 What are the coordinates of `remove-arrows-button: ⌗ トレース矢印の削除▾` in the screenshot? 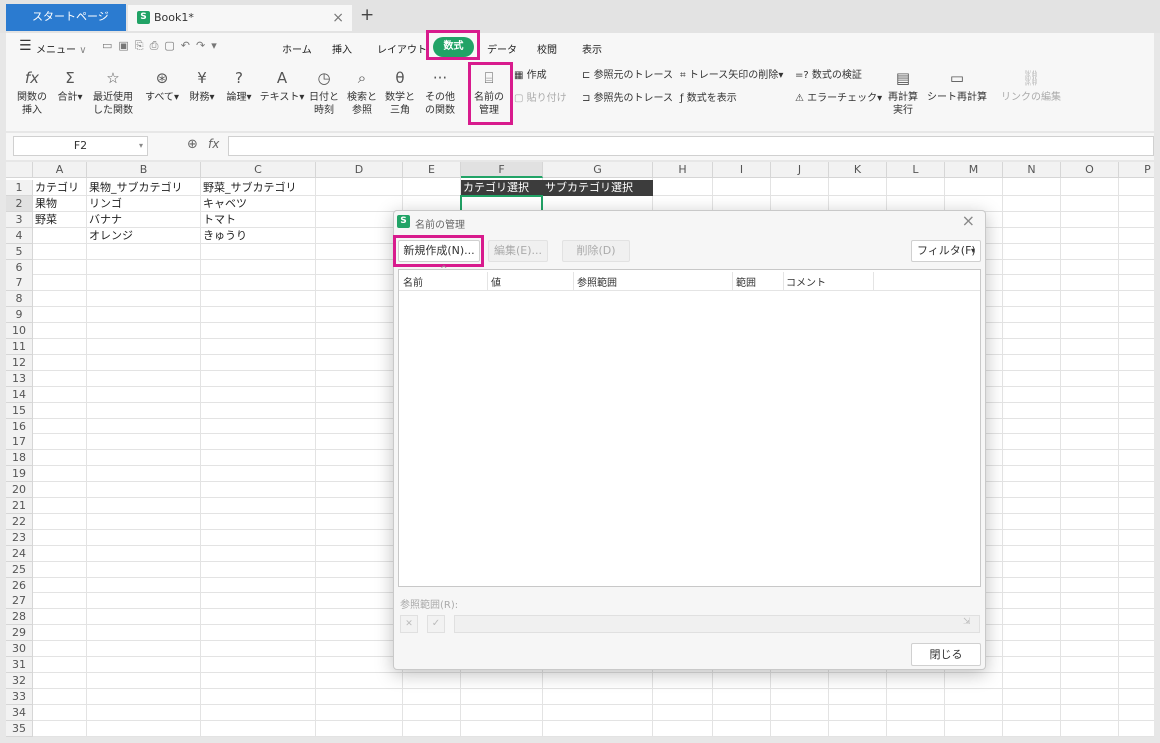 It's located at (731, 76).